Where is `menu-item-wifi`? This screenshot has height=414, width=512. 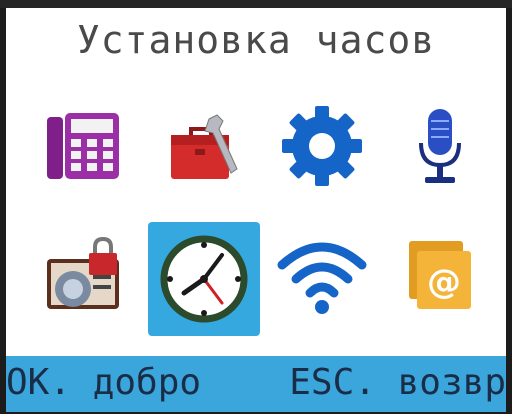
menu-item-wifi is located at coordinates (322, 276).